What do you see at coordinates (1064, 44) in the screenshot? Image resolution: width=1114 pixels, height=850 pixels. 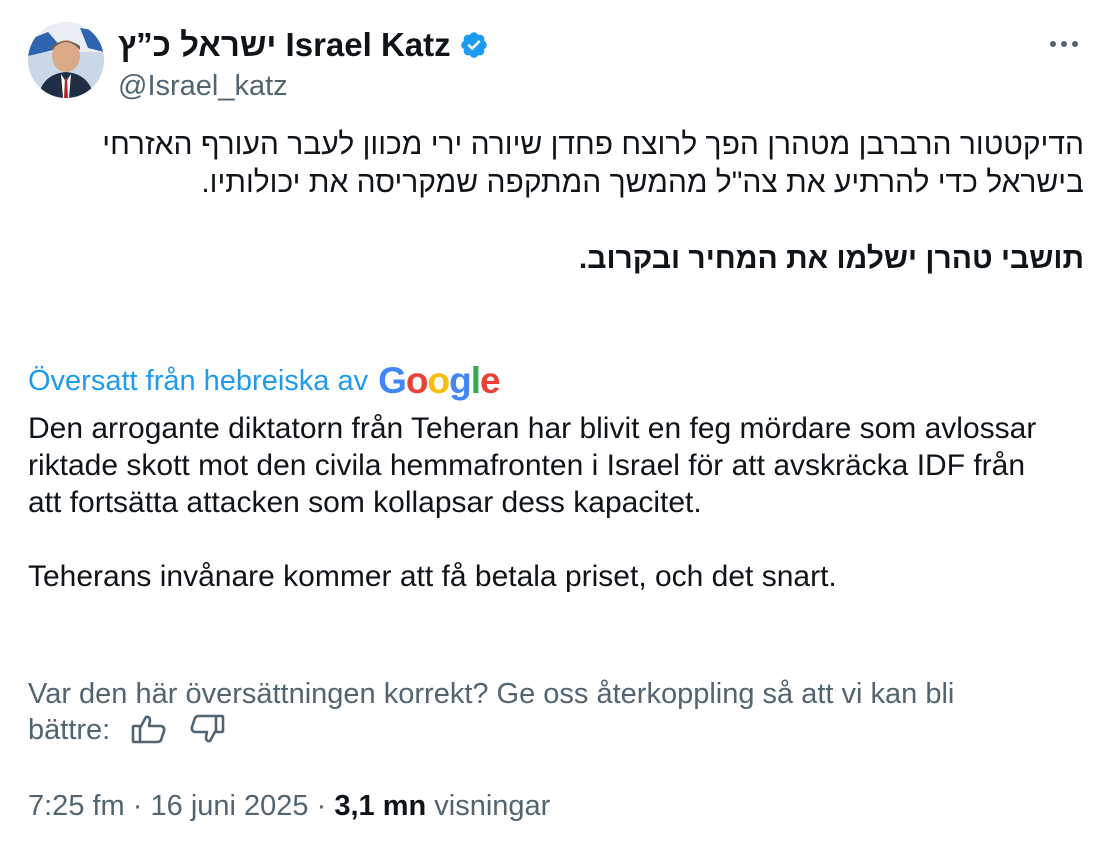 I see `more-options-icon` at bounding box center [1064, 44].